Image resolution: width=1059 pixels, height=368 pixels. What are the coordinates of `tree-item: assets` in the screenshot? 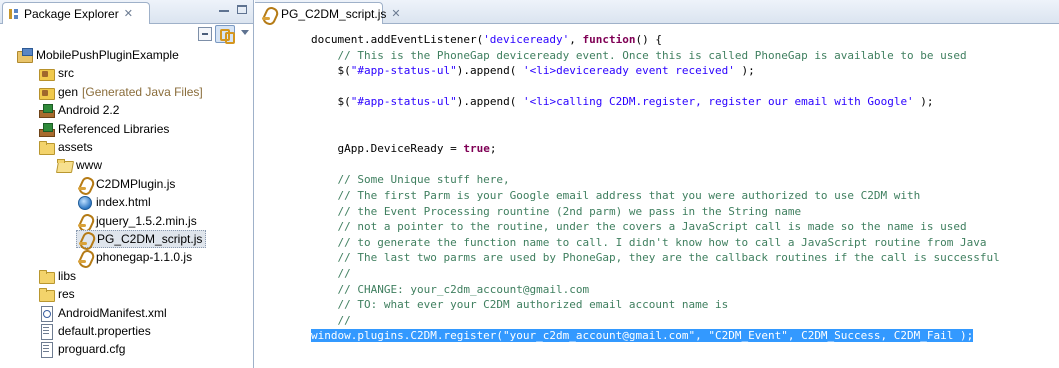 It's located at (65, 147).